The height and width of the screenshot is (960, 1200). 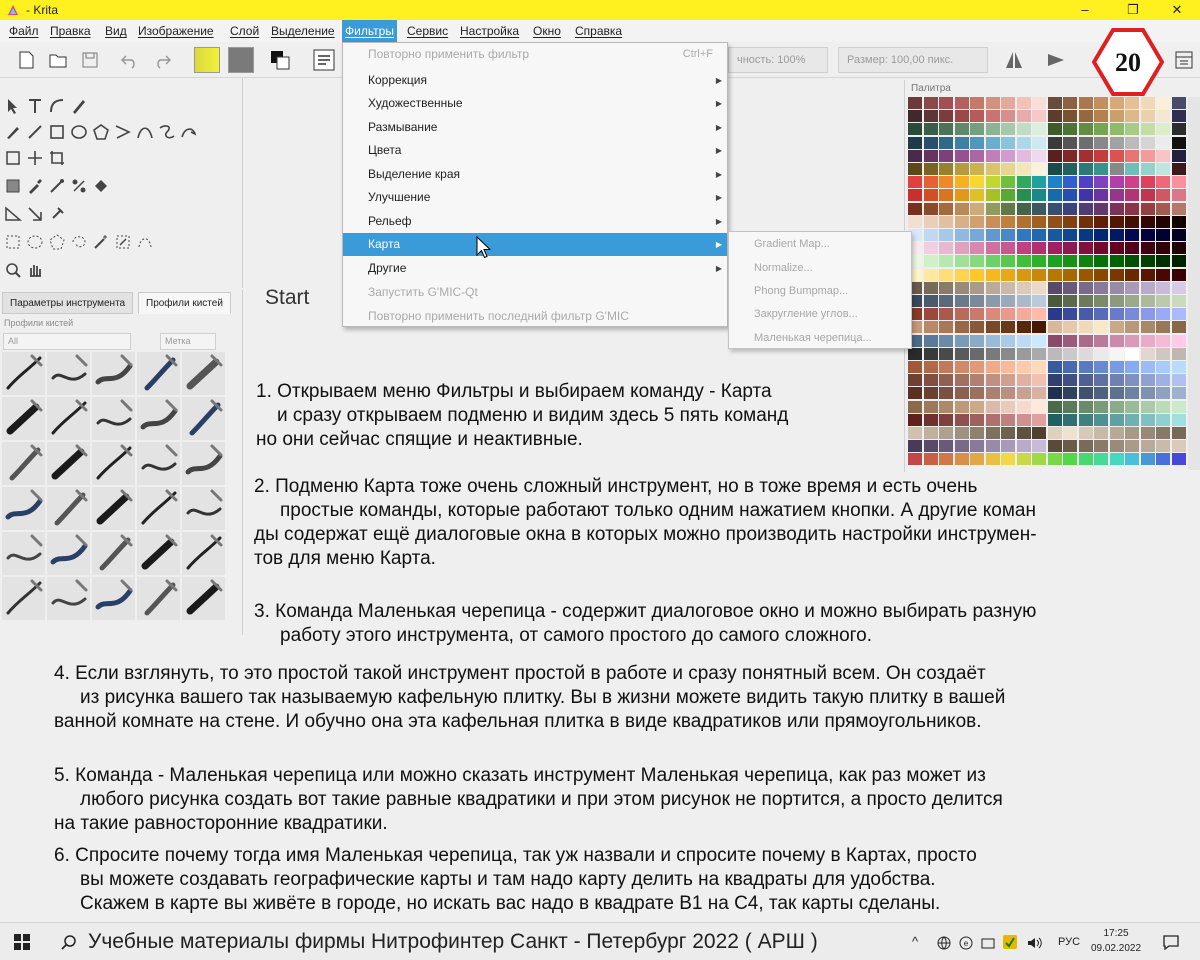 What do you see at coordinates (101, 242) in the screenshot?
I see `magic-wand-icon` at bounding box center [101, 242].